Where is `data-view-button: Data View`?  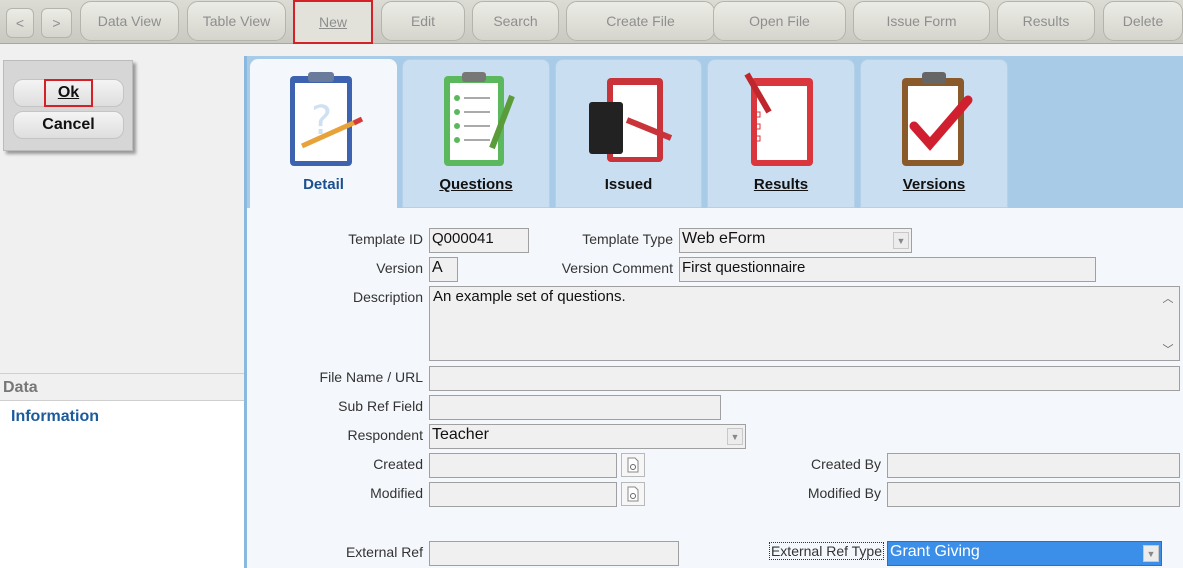 data-view-button: Data View is located at coordinates (129, 21).